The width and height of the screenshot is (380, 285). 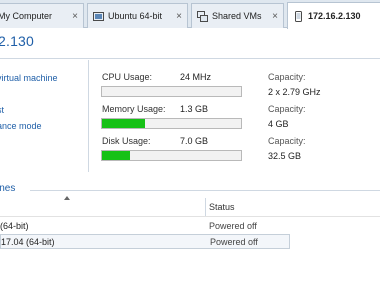 What do you see at coordinates (298, 16) in the screenshot?
I see `phone-host-icon` at bounding box center [298, 16].